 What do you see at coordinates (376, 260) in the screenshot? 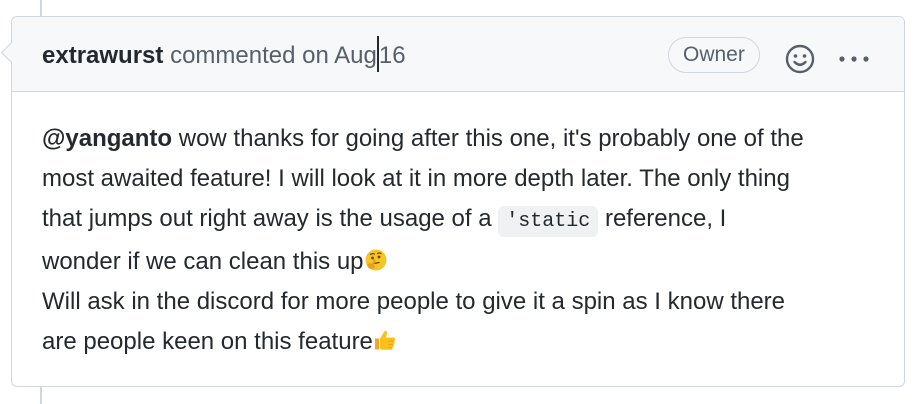
I see `thinking-face-emoji` at bounding box center [376, 260].